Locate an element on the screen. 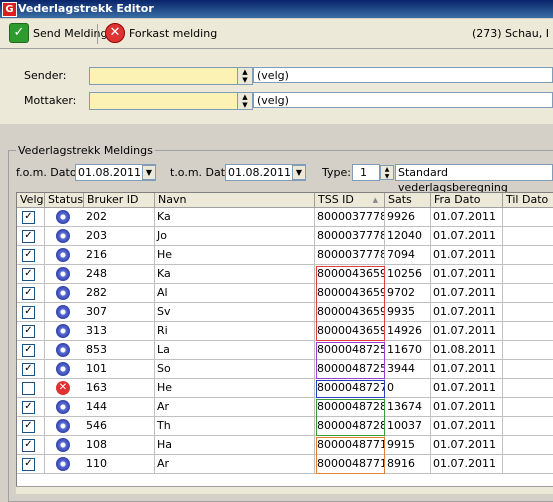 The height and width of the screenshot is (502, 553). navn-cell: La is located at coordinates (235, 350).